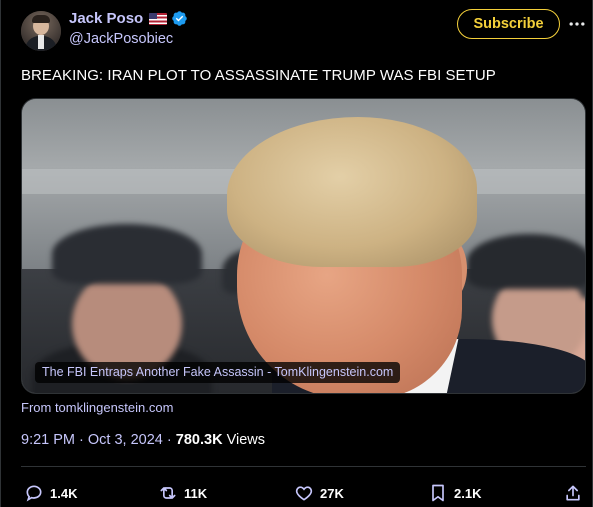 This screenshot has width=593, height=507. Describe the element at coordinates (508, 24) in the screenshot. I see `subscribe-button: Subscribe` at that location.